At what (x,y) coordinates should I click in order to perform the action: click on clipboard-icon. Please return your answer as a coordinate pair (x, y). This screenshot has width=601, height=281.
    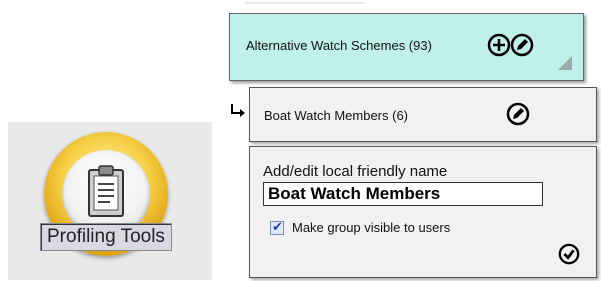
    Looking at the image, I should click on (106, 191).